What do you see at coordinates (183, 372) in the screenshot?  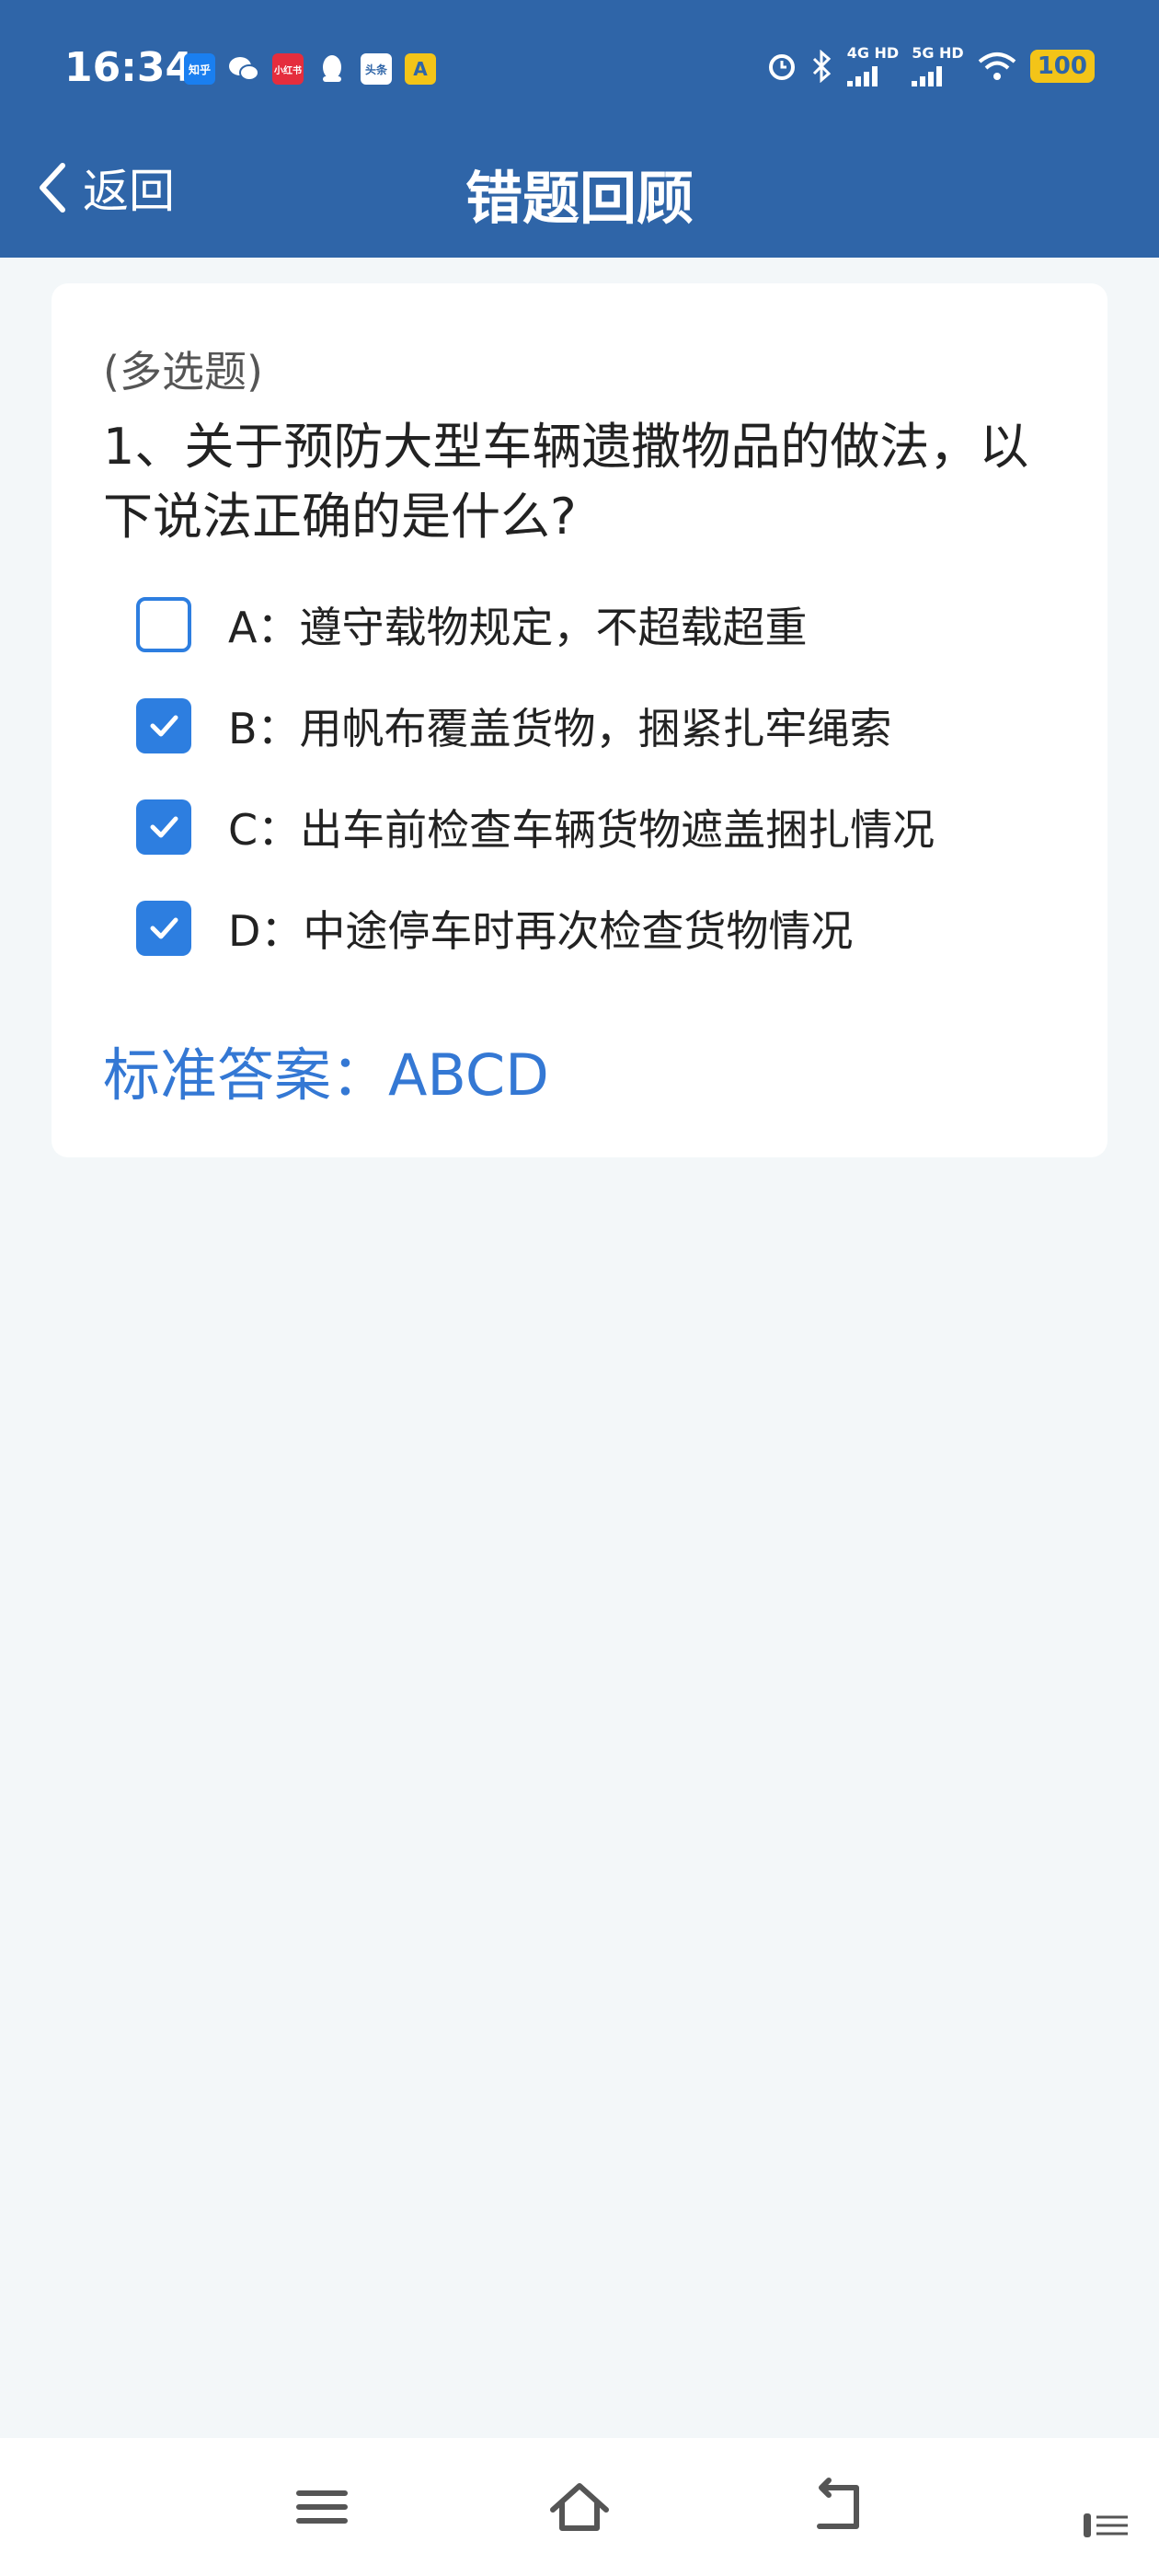 I see `question-type: (多选题)` at bounding box center [183, 372].